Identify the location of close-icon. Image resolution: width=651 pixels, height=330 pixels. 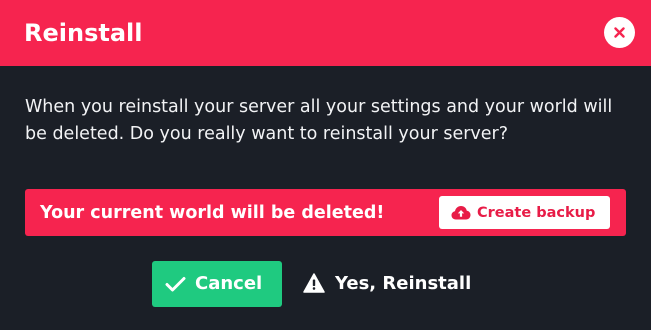
(619, 32).